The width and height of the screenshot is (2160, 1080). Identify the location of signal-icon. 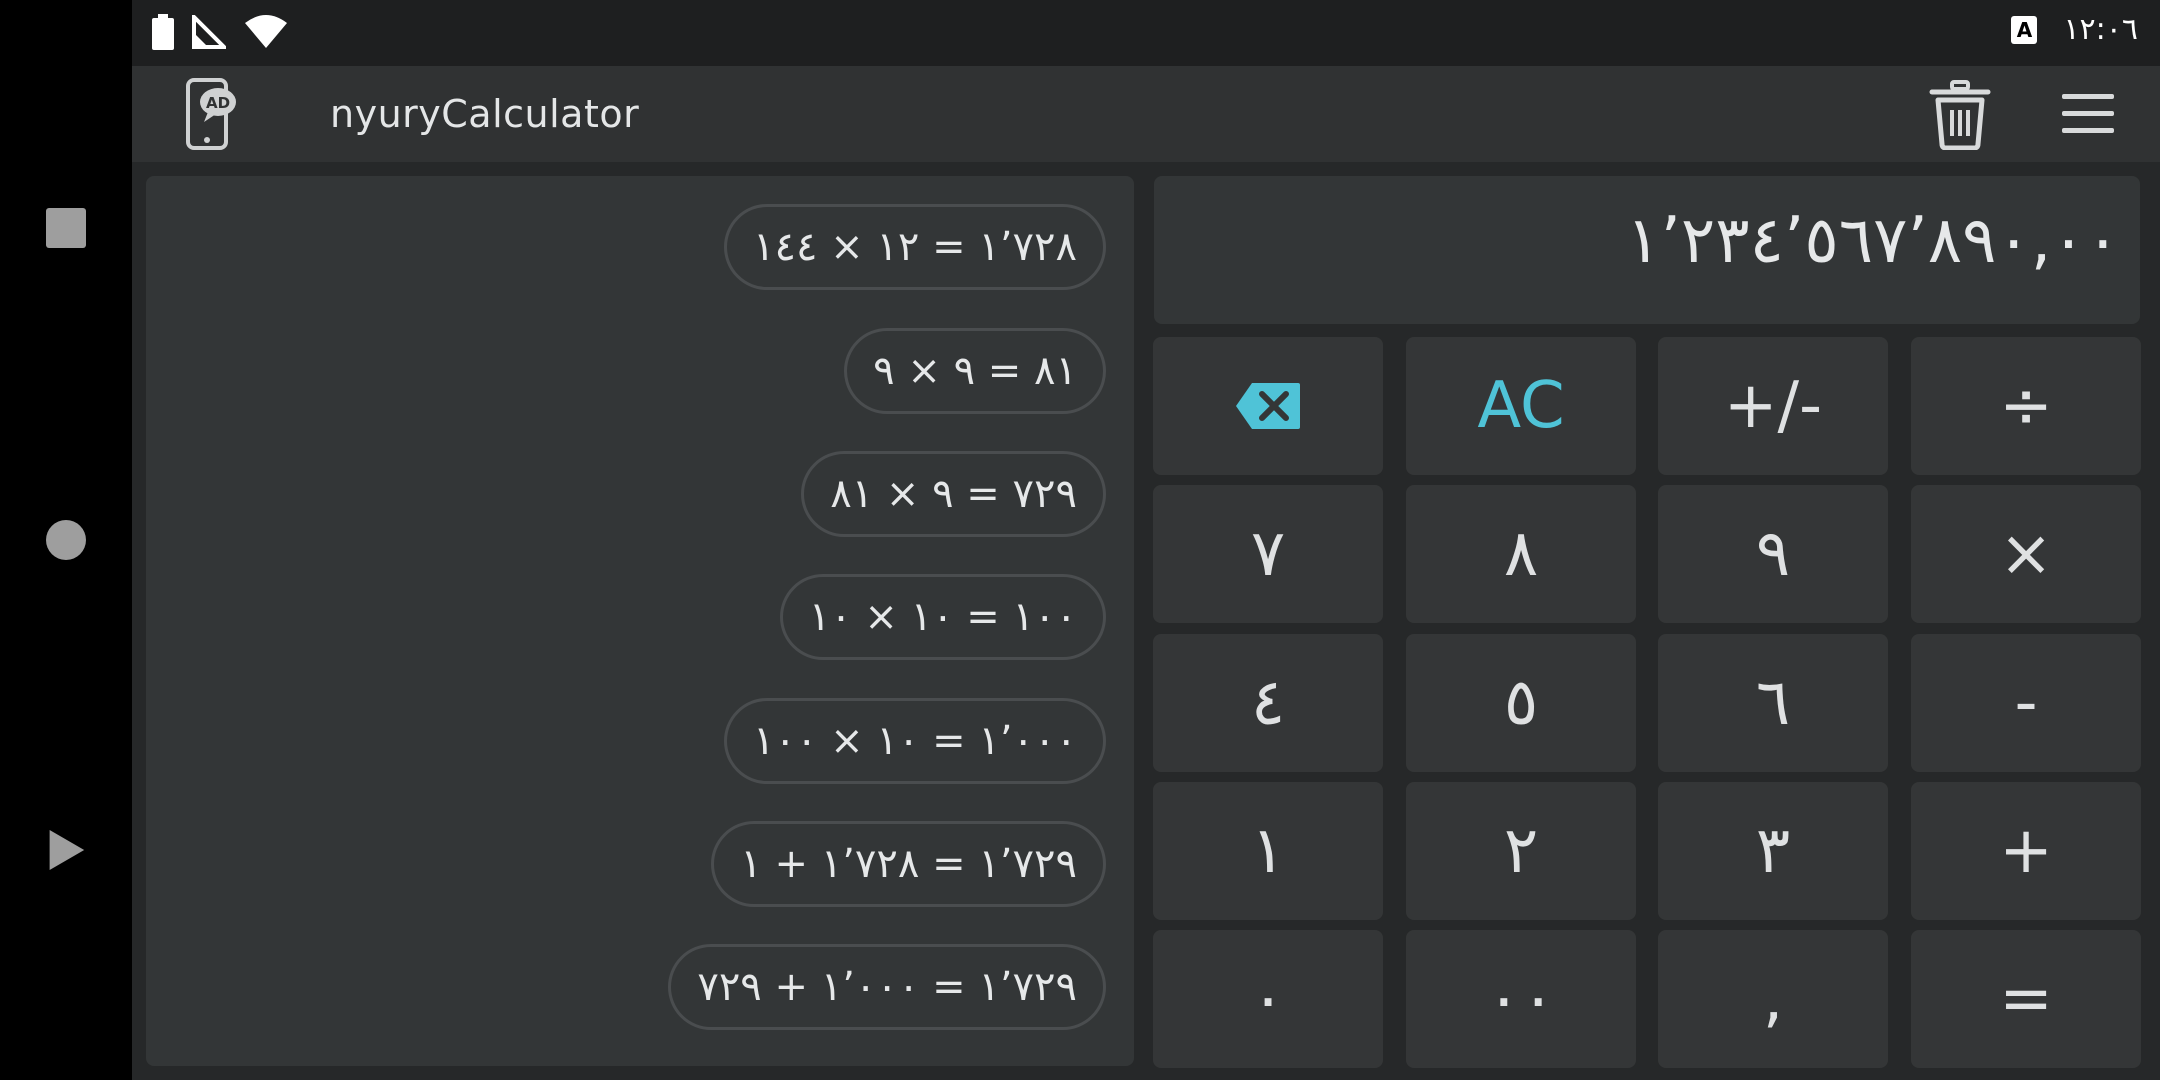
(209, 32).